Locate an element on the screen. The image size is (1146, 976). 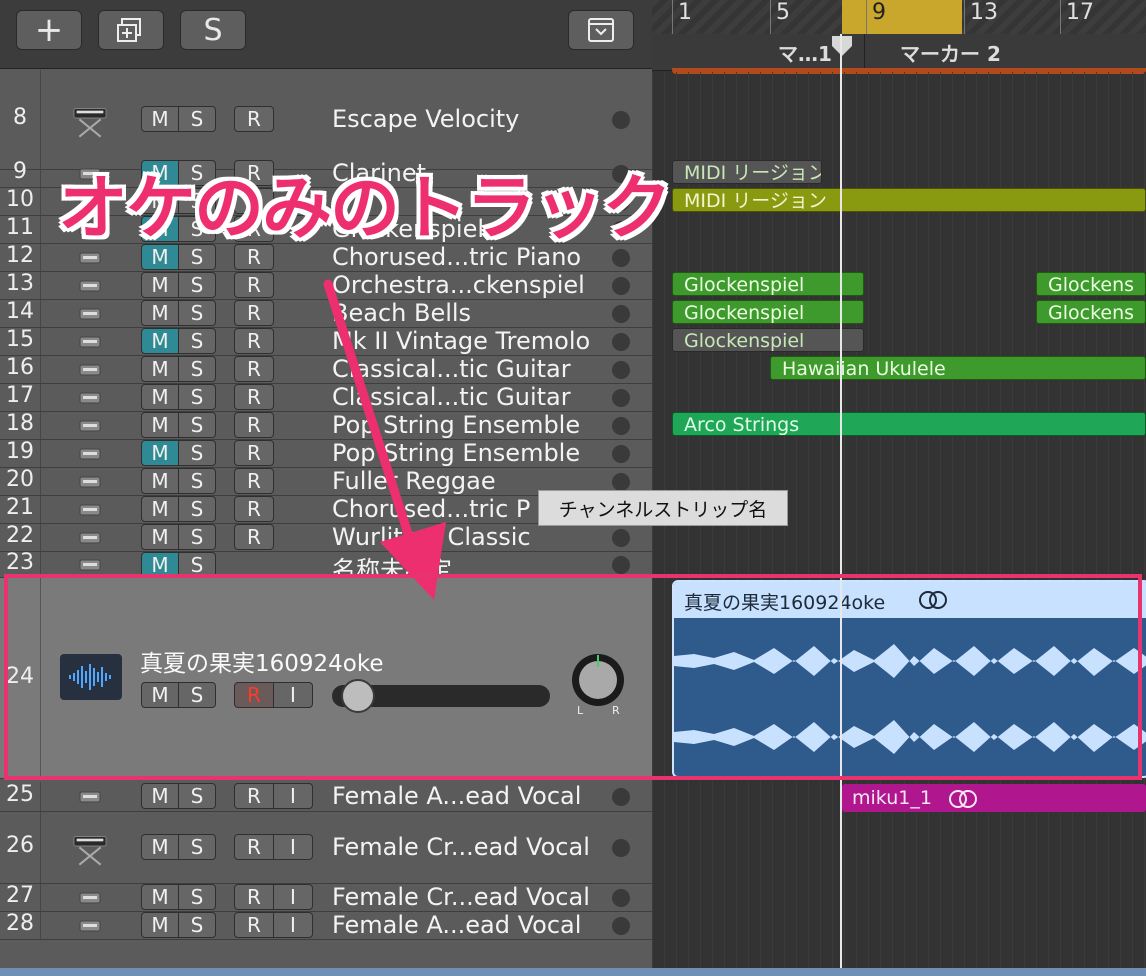
marker-1: マ…1 is located at coordinates (805, 52).